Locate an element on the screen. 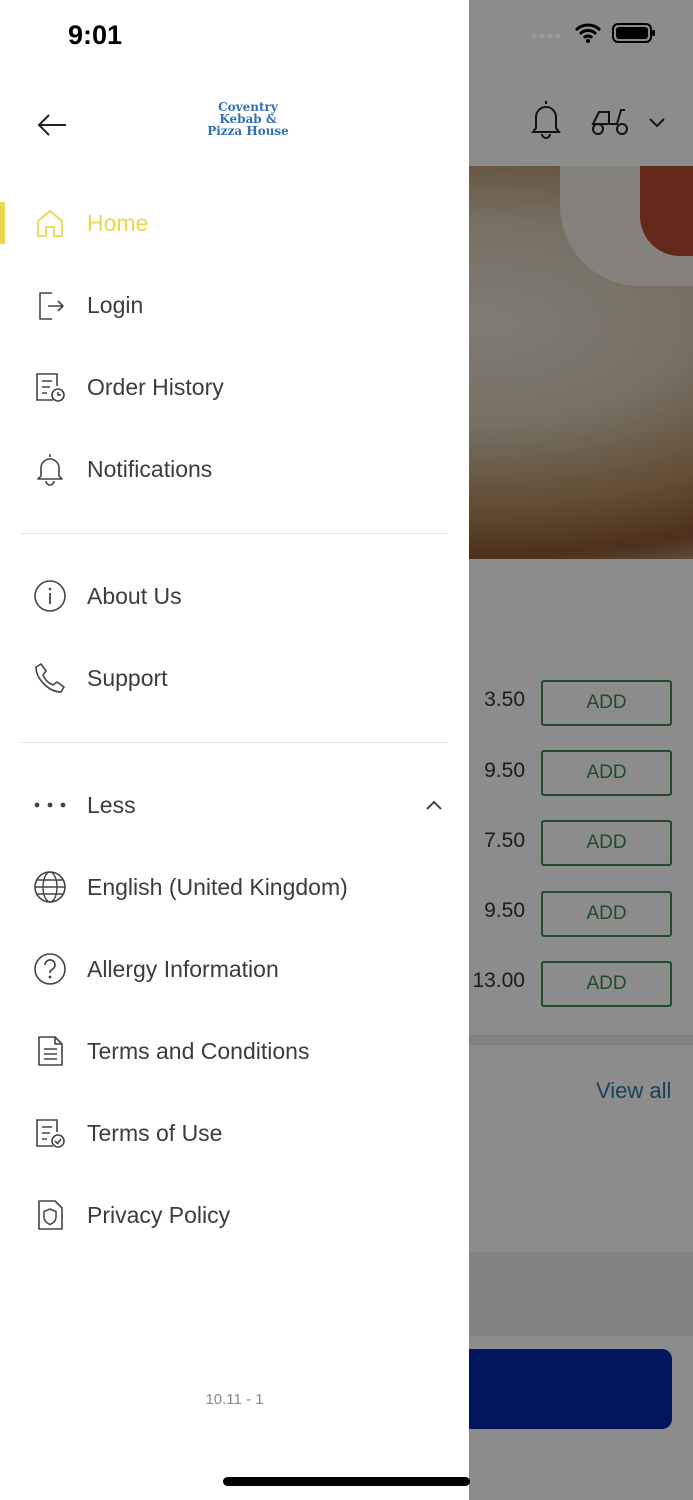 The width and height of the screenshot is (693, 1500). menu-item-label: Less is located at coordinates (111, 804).